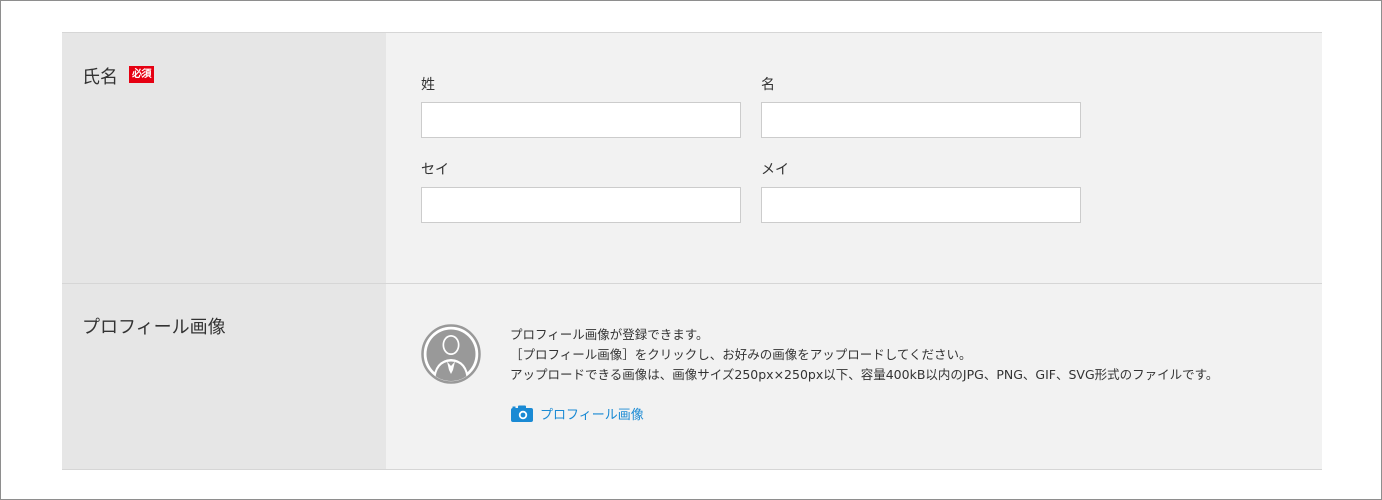  I want to click on first-name-kana-label: メイ, so click(775, 170).